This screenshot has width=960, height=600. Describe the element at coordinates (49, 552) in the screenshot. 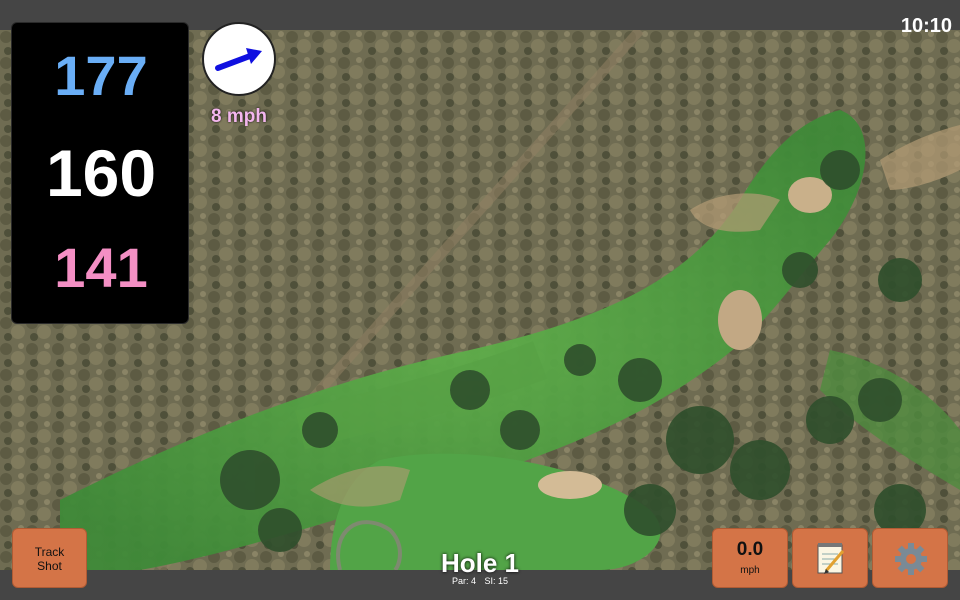

I see `track-shot-label-line1: Track` at that location.